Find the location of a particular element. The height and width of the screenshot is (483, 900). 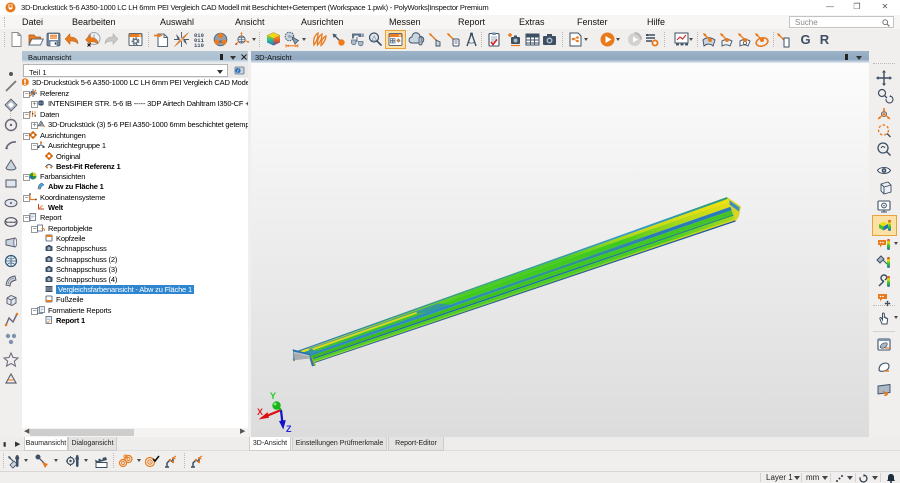

svg-text: 110 is located at coordinates (199, 45).